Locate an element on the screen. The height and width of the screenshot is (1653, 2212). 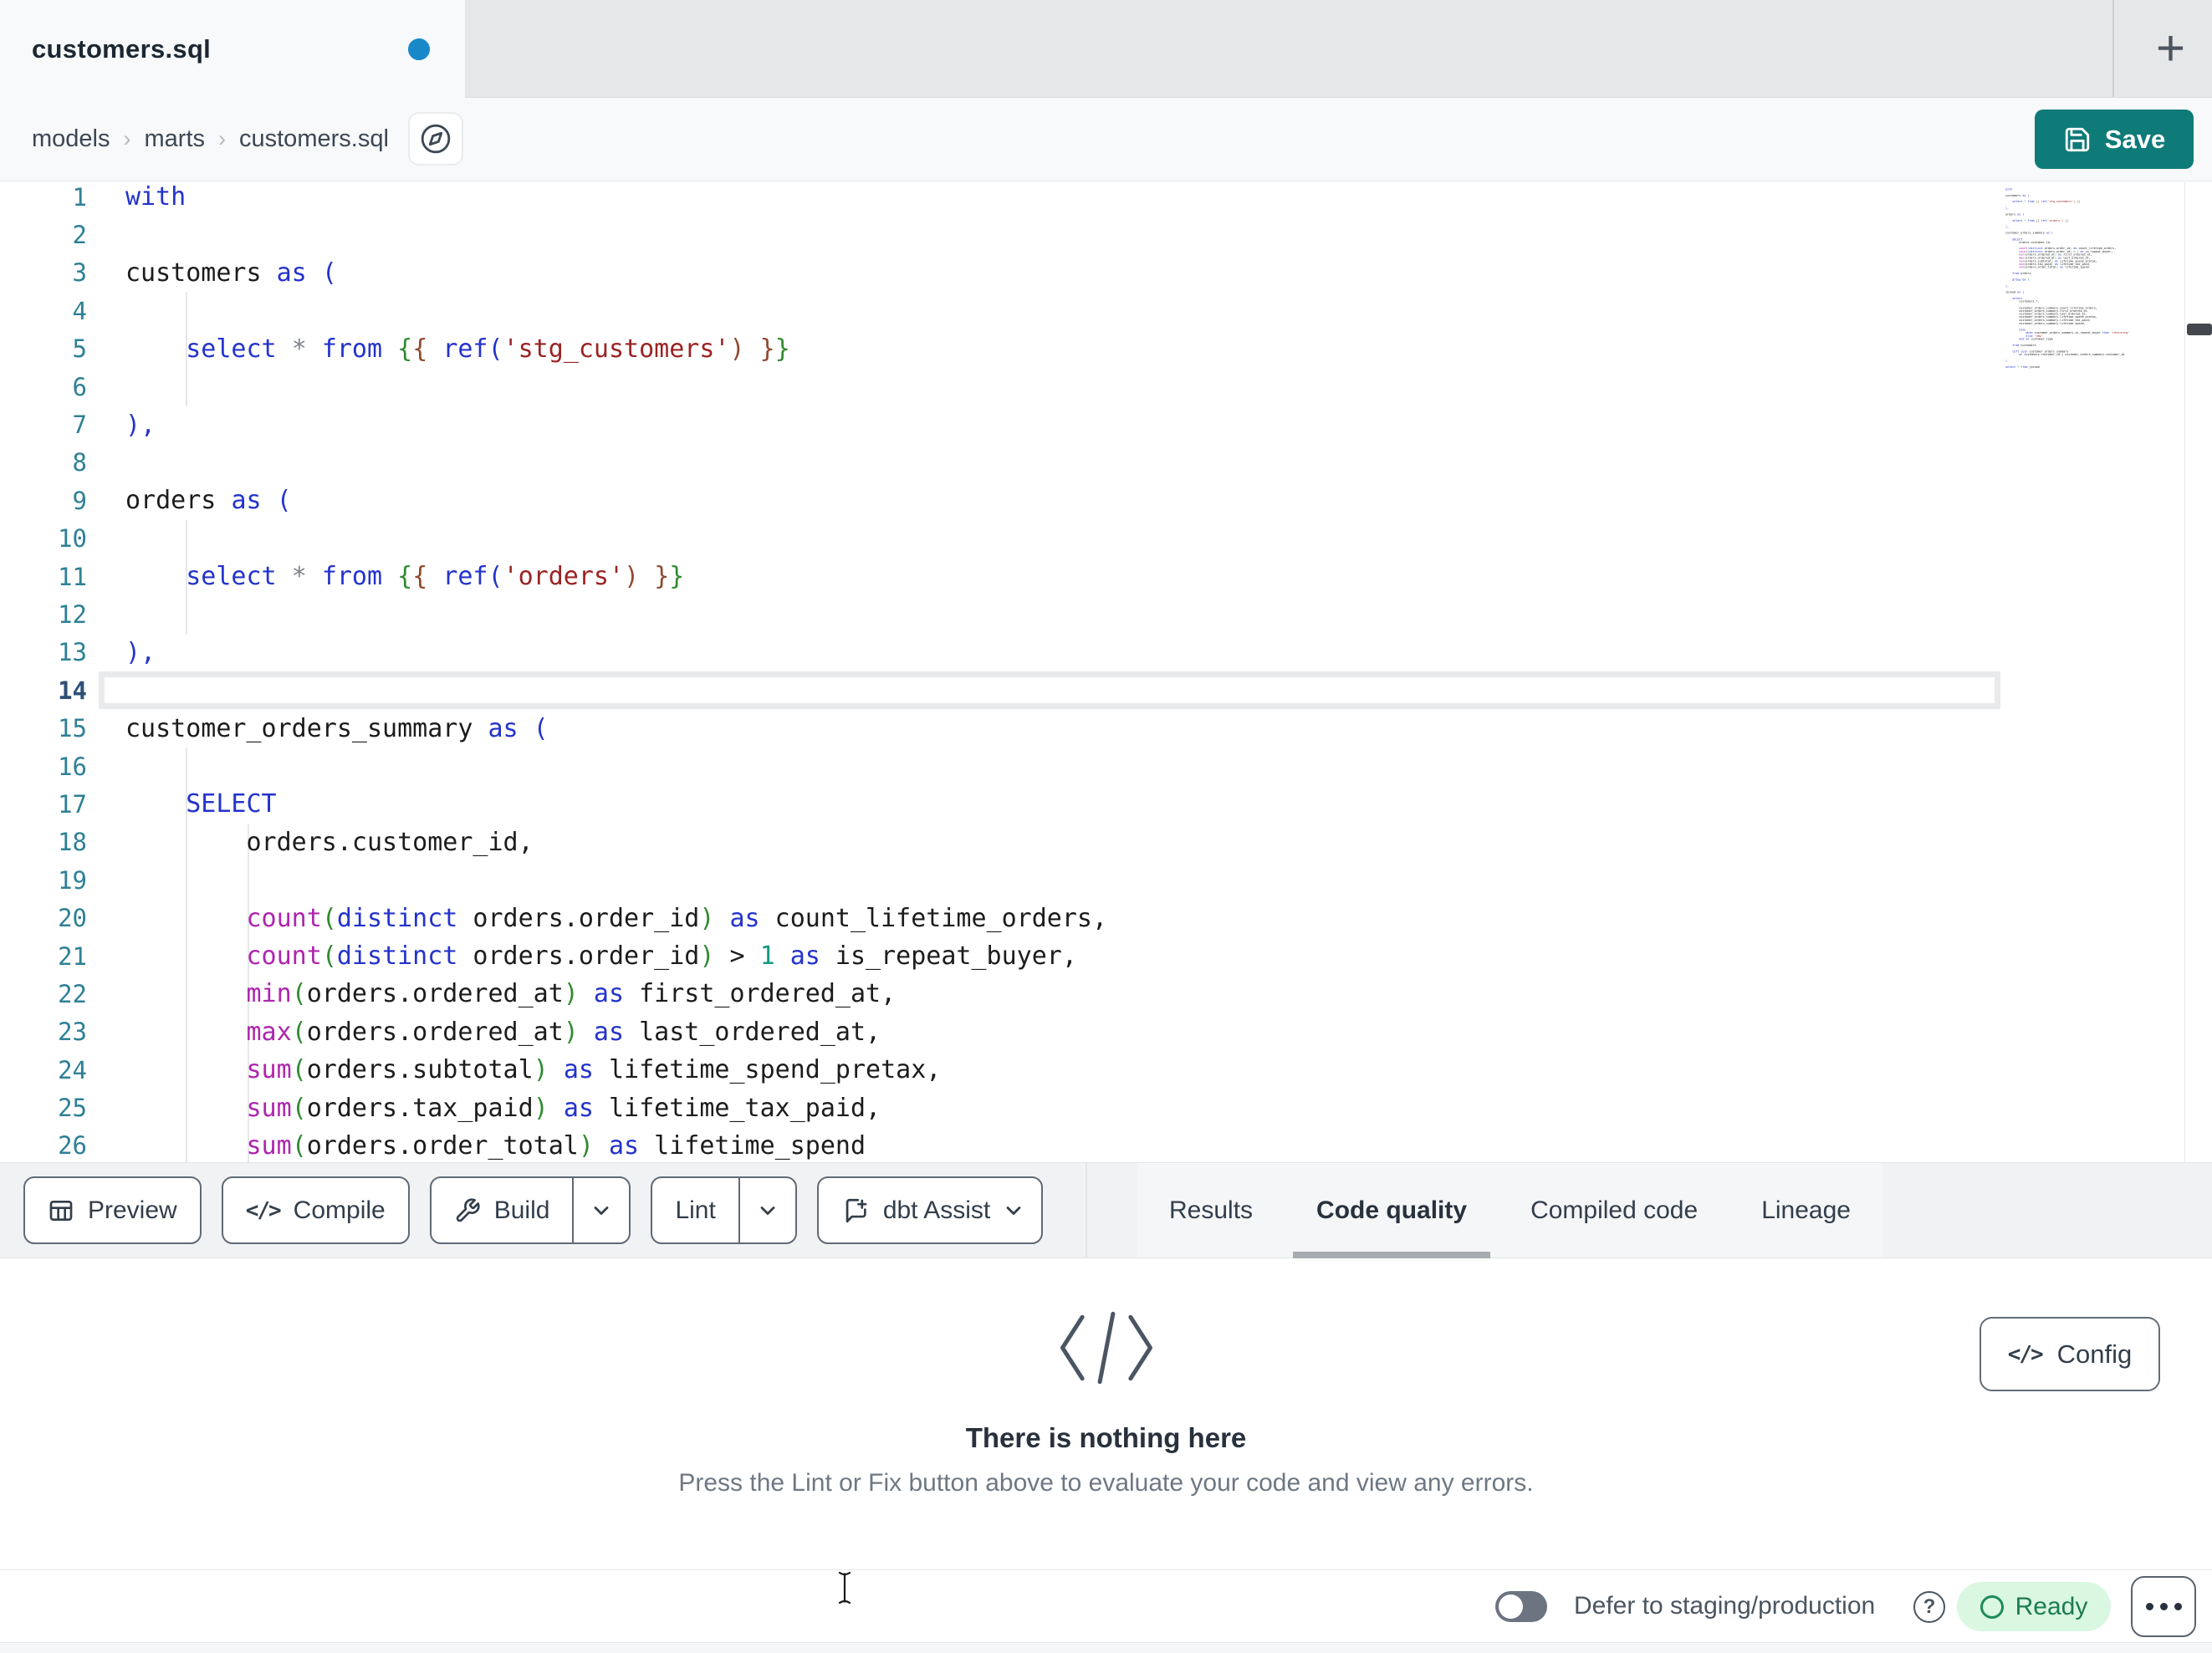
build-split-button: Build is located at coordinates (530, 1210).